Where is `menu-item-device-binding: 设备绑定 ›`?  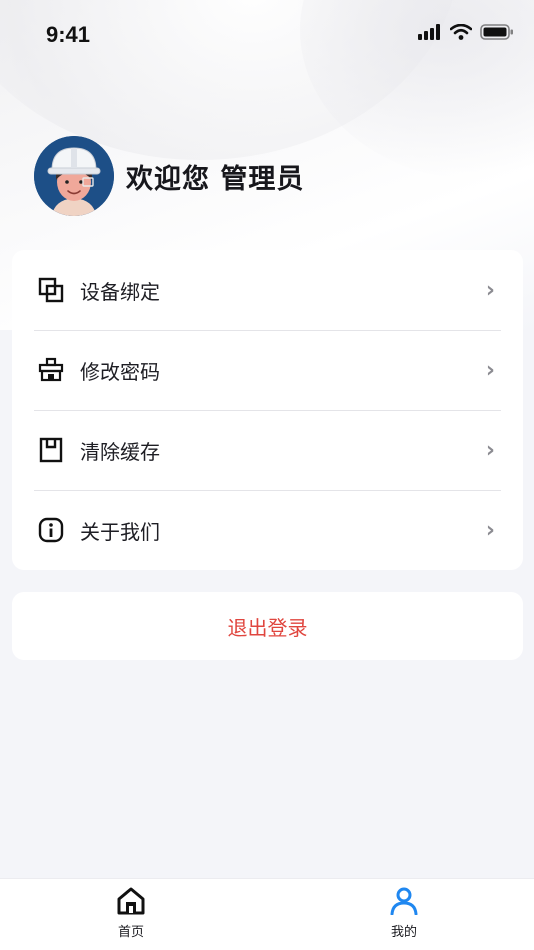 menu-item-device-binding: 设备绑定 › is located at coordinates (267, 290).